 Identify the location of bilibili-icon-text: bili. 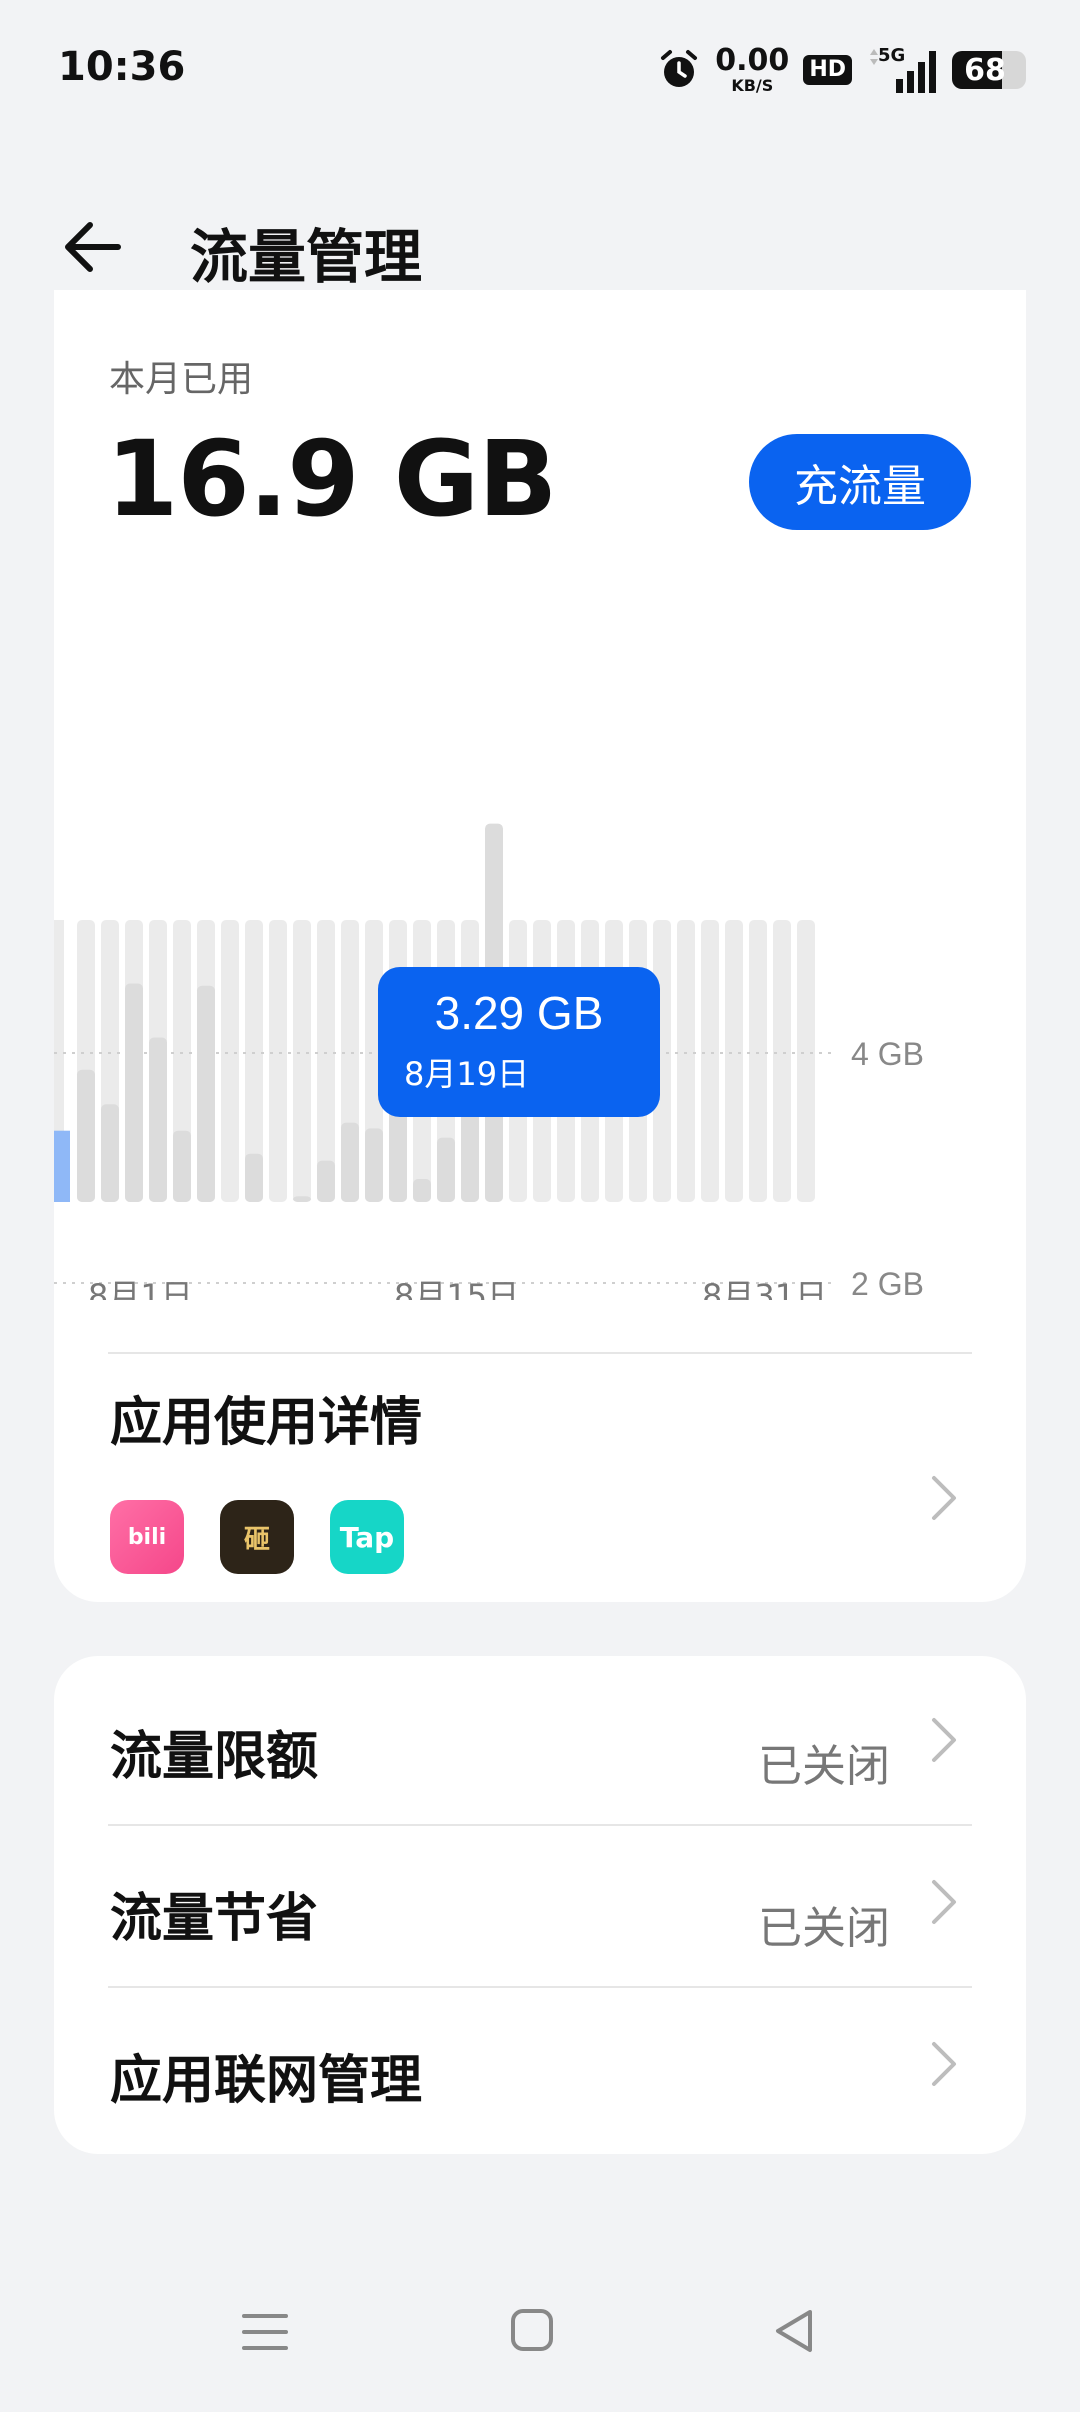
(147, 1537).